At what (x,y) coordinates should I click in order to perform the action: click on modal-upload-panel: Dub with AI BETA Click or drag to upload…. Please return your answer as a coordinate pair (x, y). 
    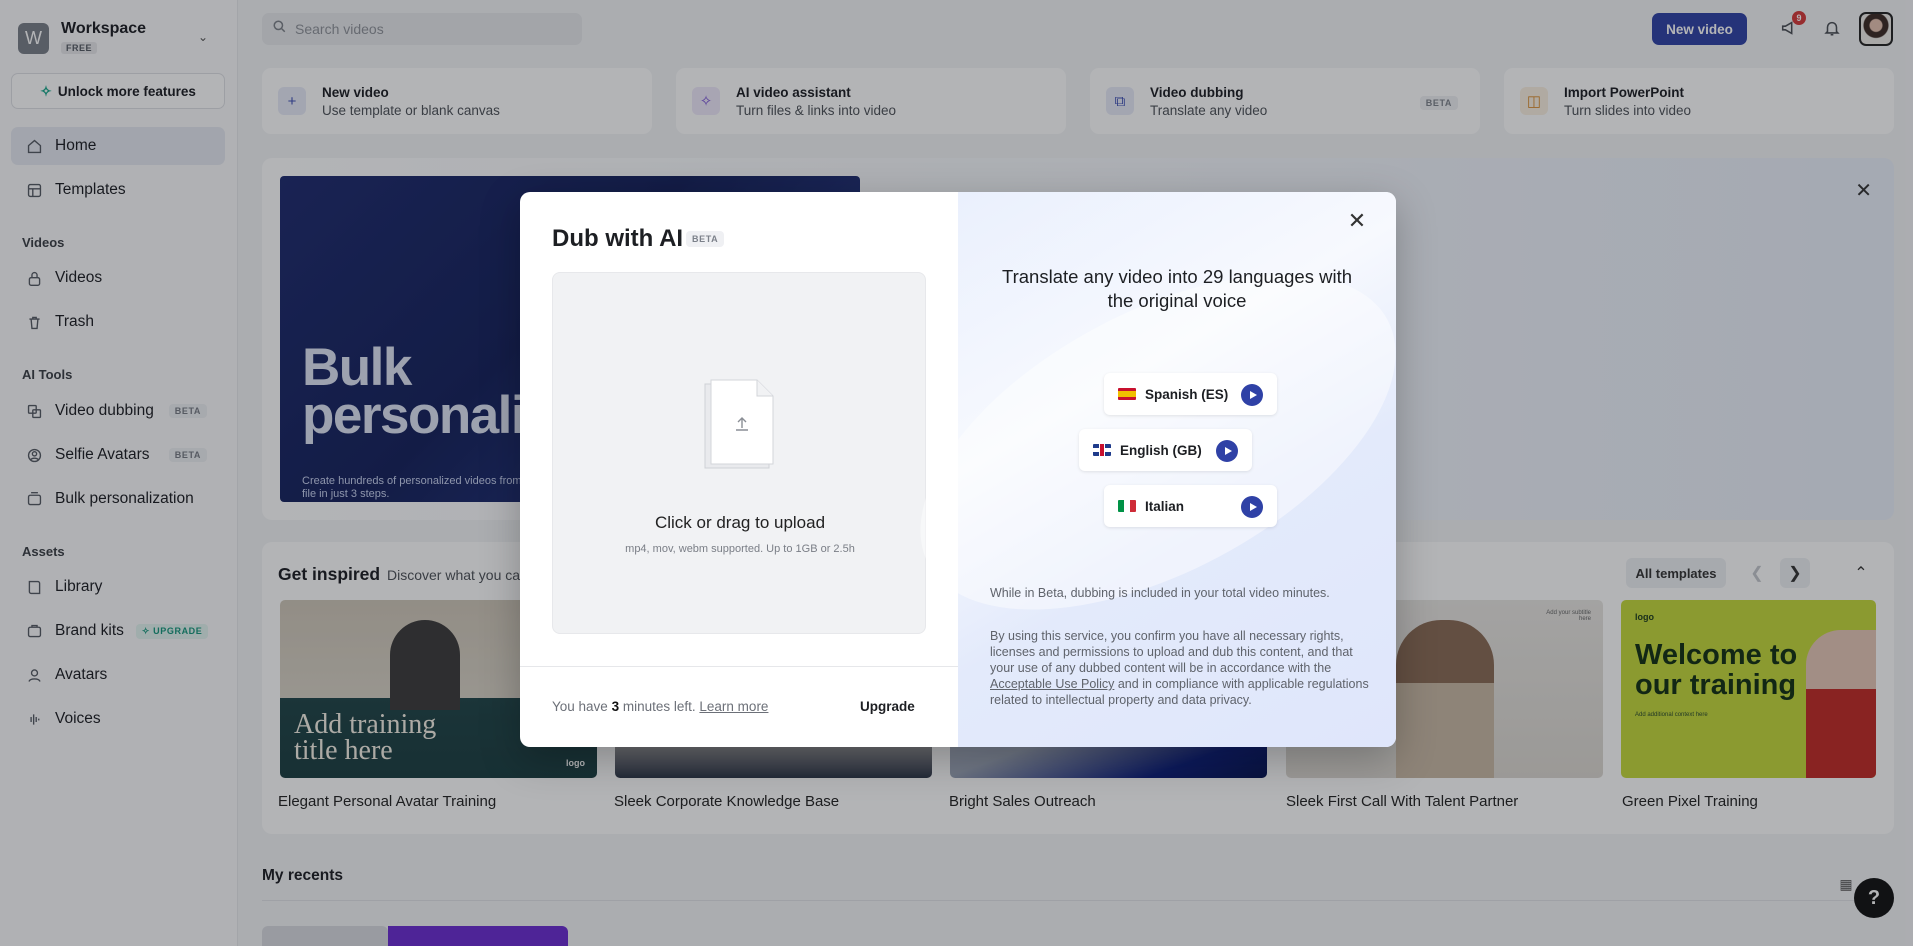
    Looking at the image, I should click on (739, 469).